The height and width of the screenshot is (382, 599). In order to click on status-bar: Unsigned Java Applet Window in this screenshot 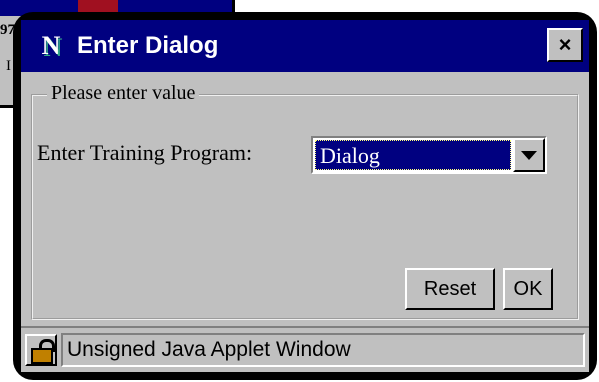, I will do `click(305, 349)`.